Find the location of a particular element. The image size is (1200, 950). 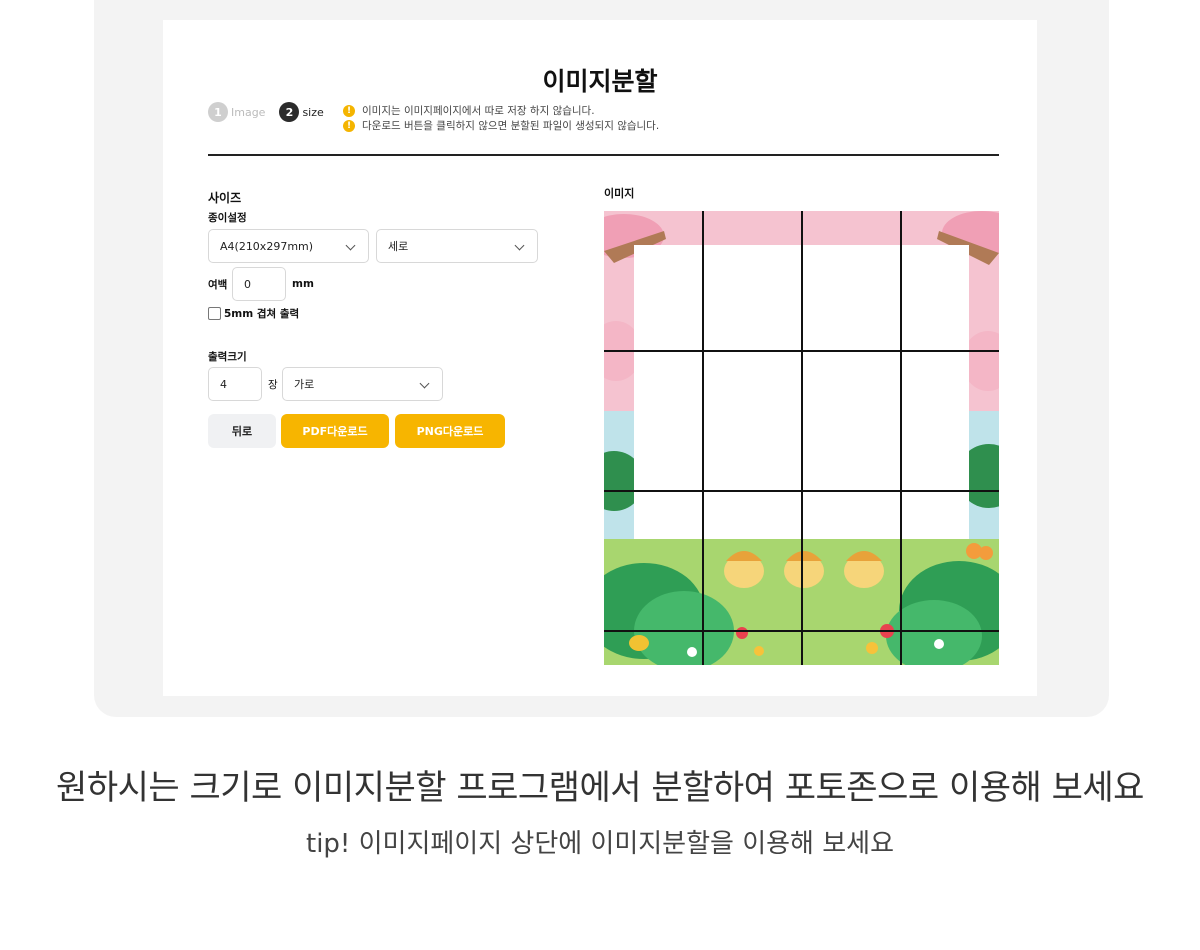

margin-label: 여백 is located at coordinates (218, 285).